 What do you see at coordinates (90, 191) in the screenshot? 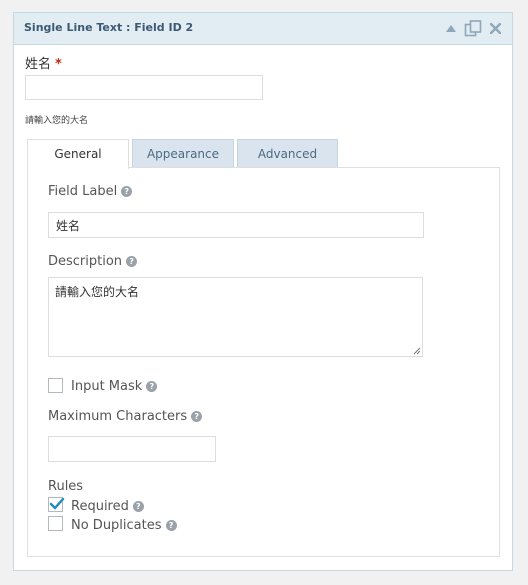
I see `field-label-heading: Field Label ?` at bounding box center [90, 191].